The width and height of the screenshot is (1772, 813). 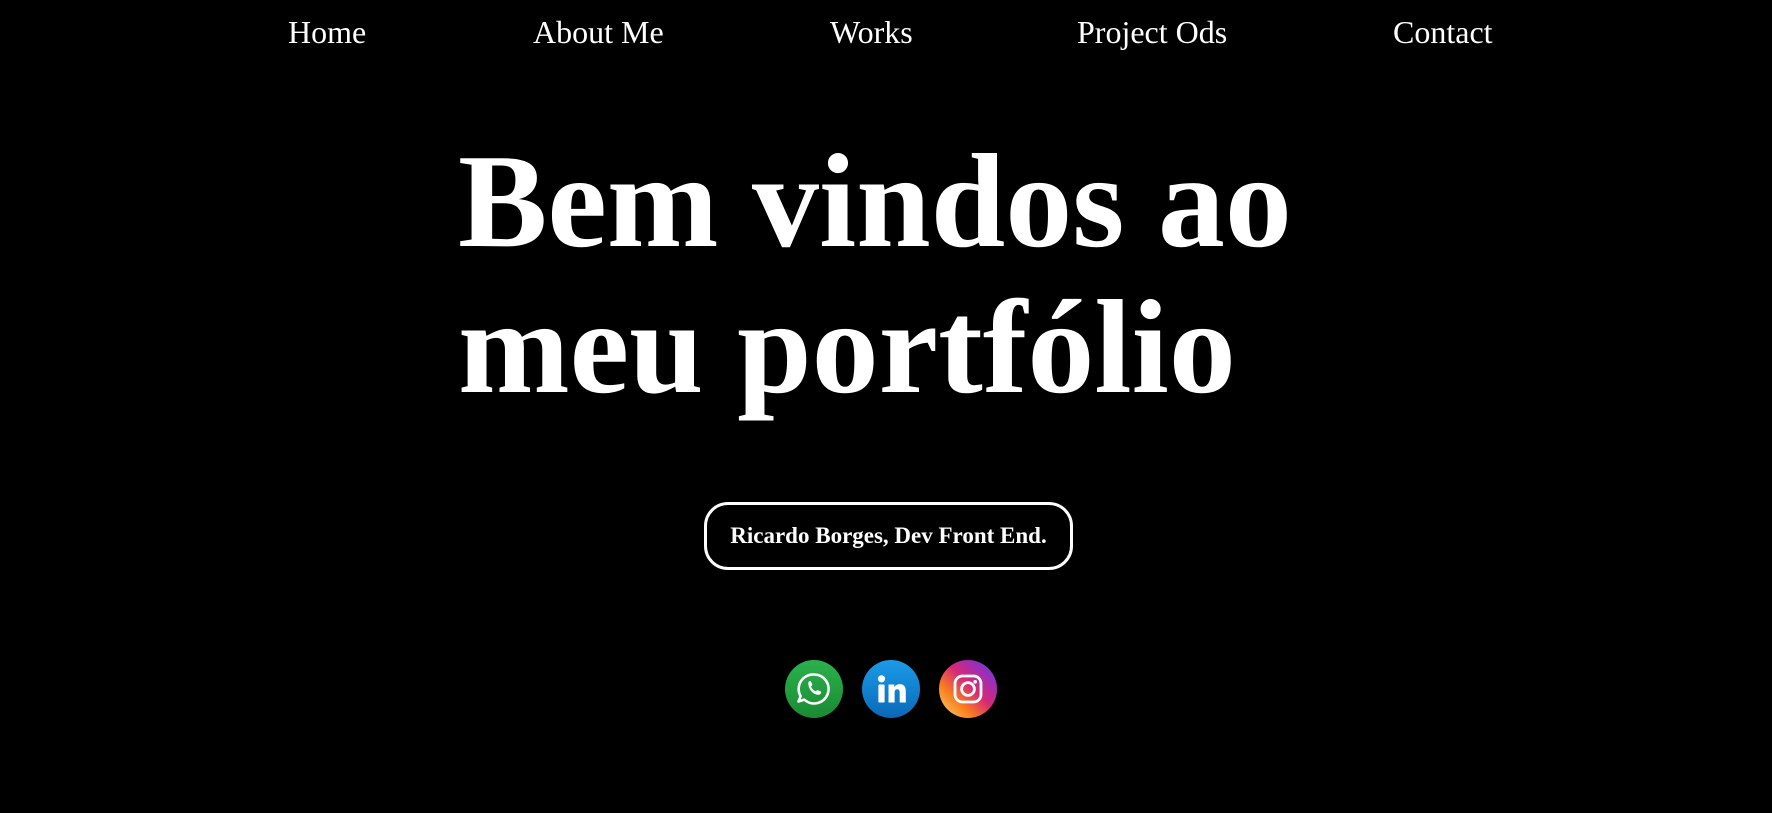 I want to click on top-navigation: Home About Me Works Project Ods Contact, so click(x=886, y=32).